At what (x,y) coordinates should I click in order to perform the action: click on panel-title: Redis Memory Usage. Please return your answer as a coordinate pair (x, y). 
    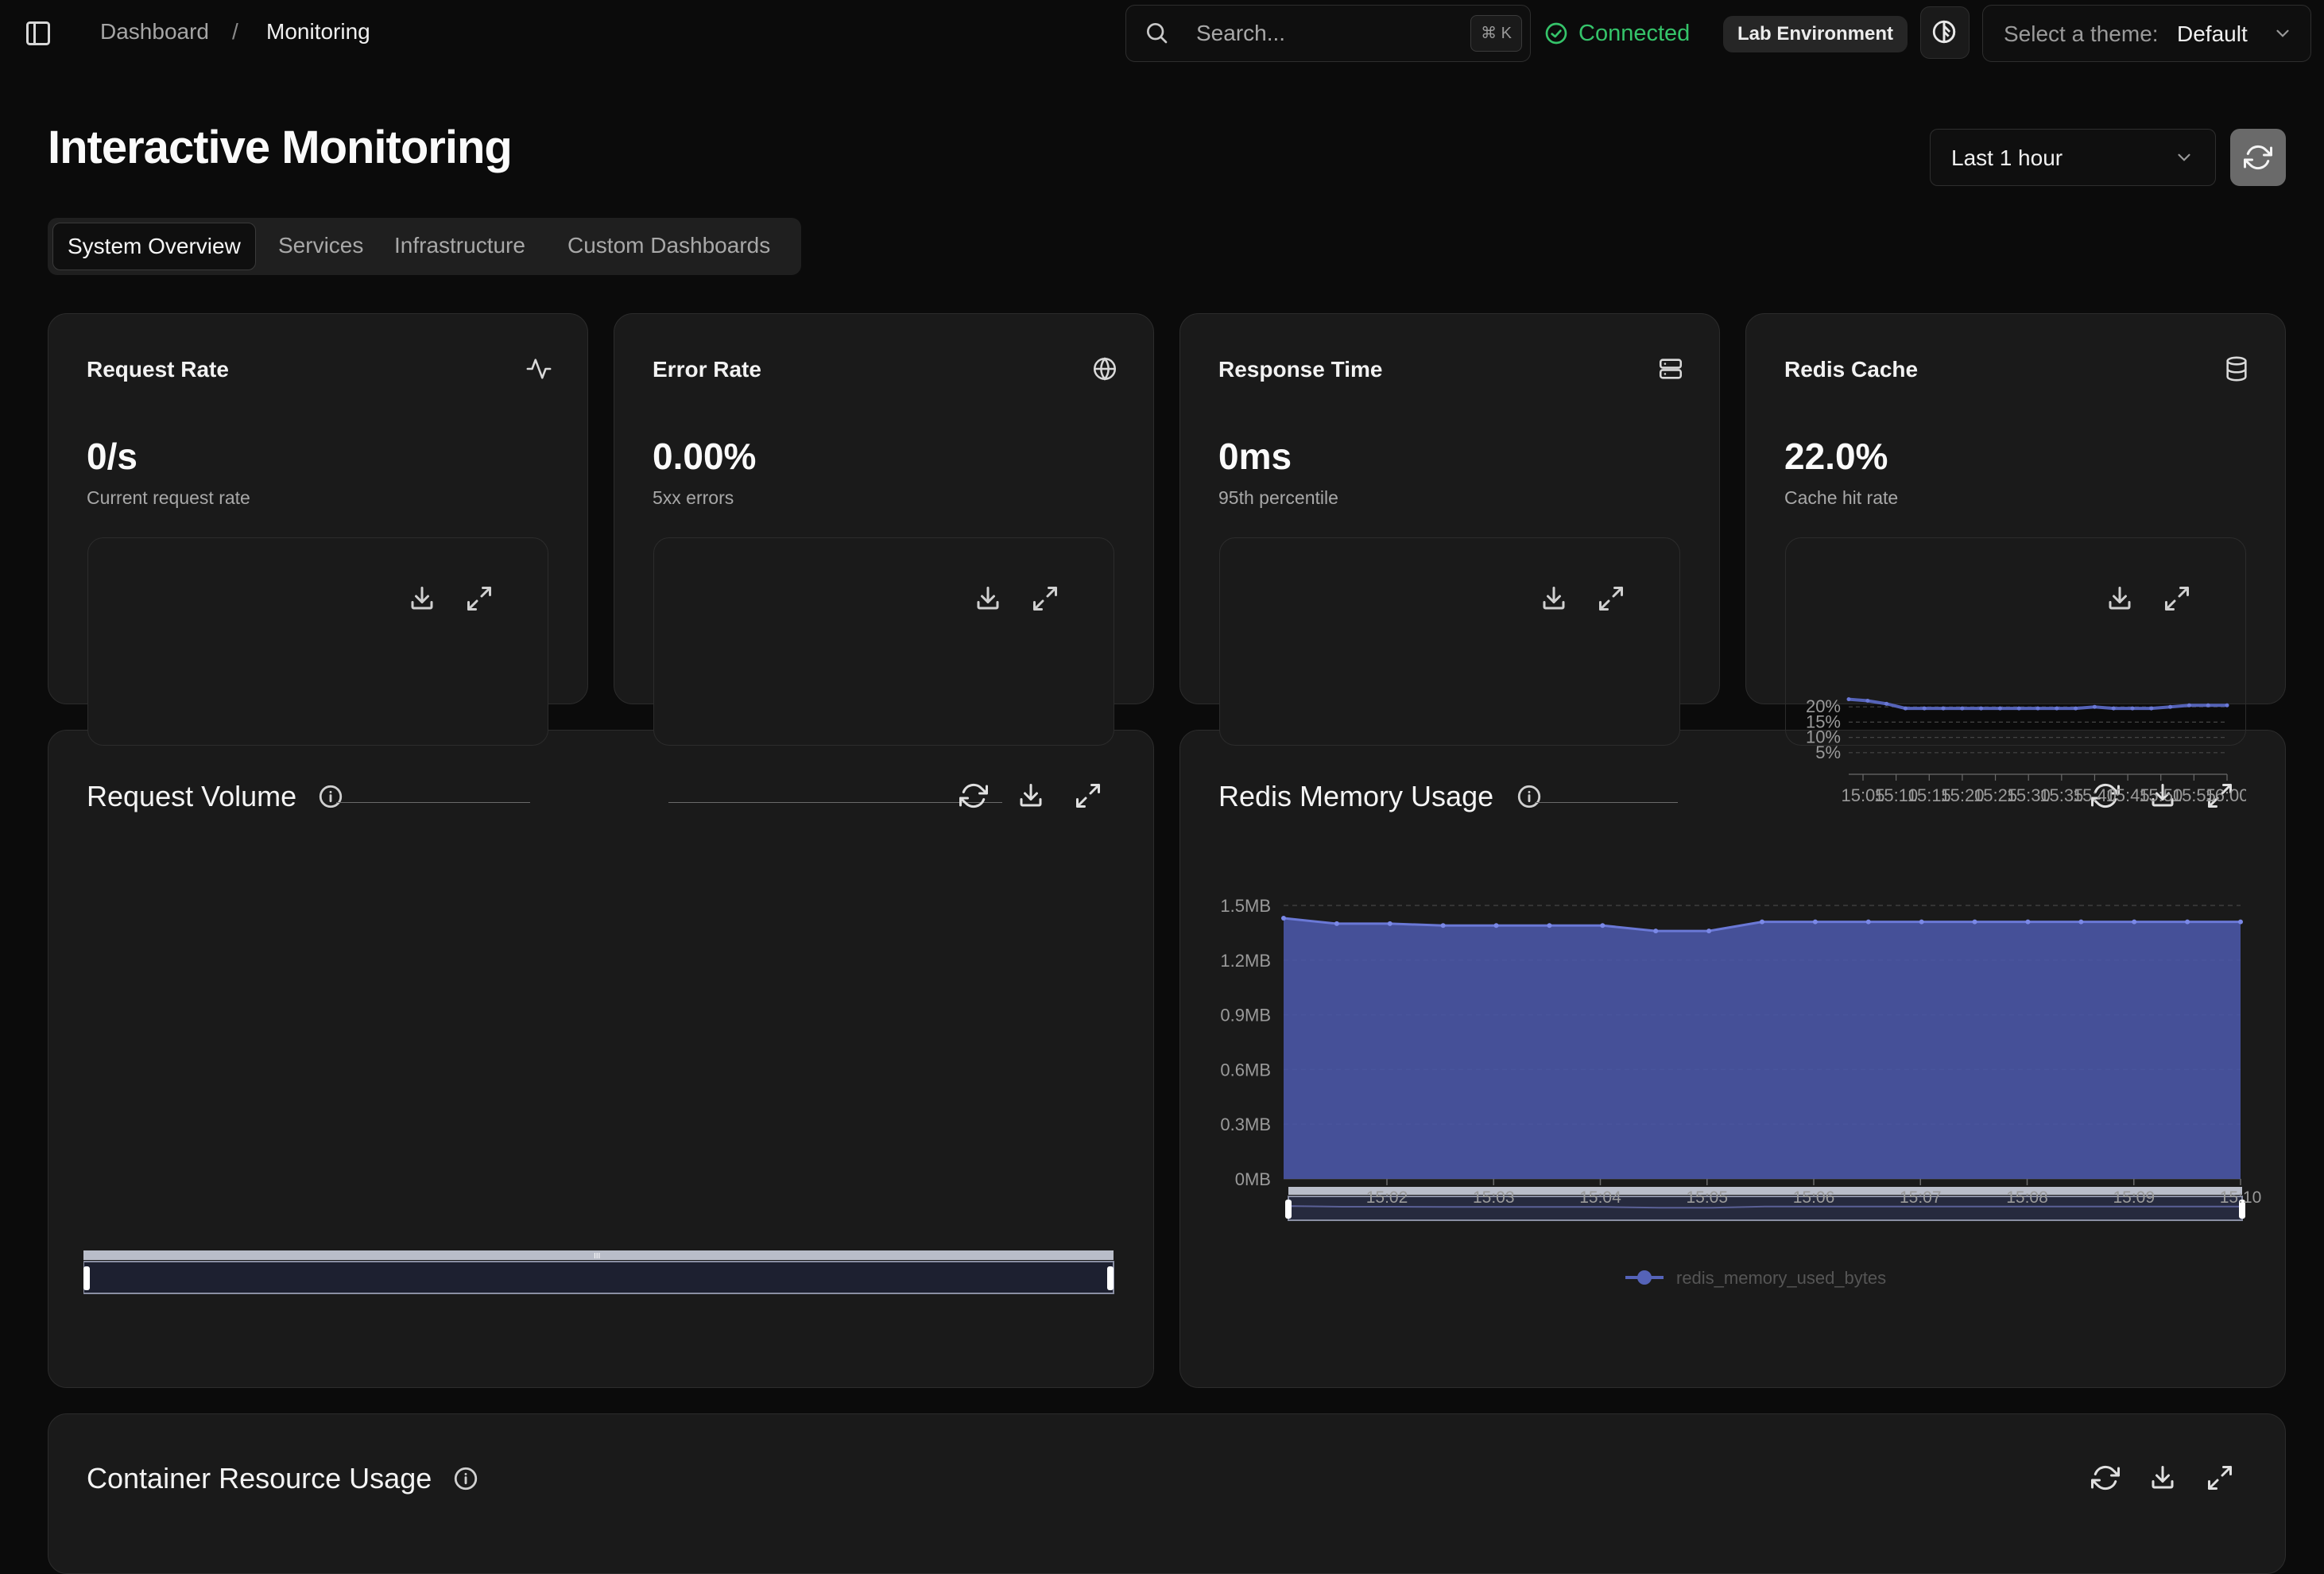
    Looking at the image, I should click on (1356, 796).